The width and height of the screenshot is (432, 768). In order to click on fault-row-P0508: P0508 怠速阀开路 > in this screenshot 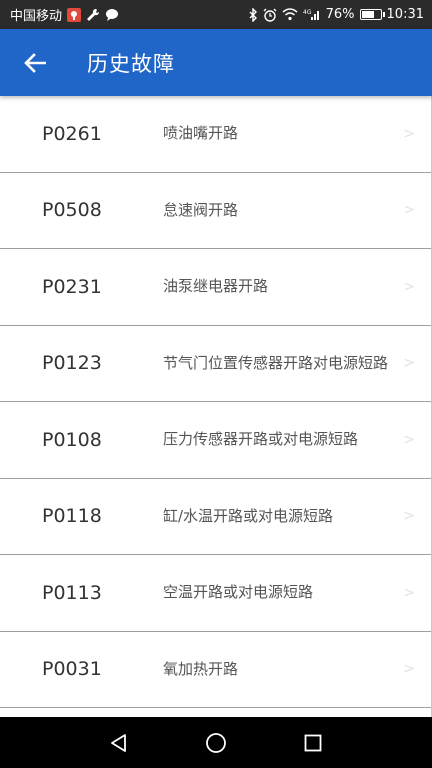, I will do `click(215, 210)`.